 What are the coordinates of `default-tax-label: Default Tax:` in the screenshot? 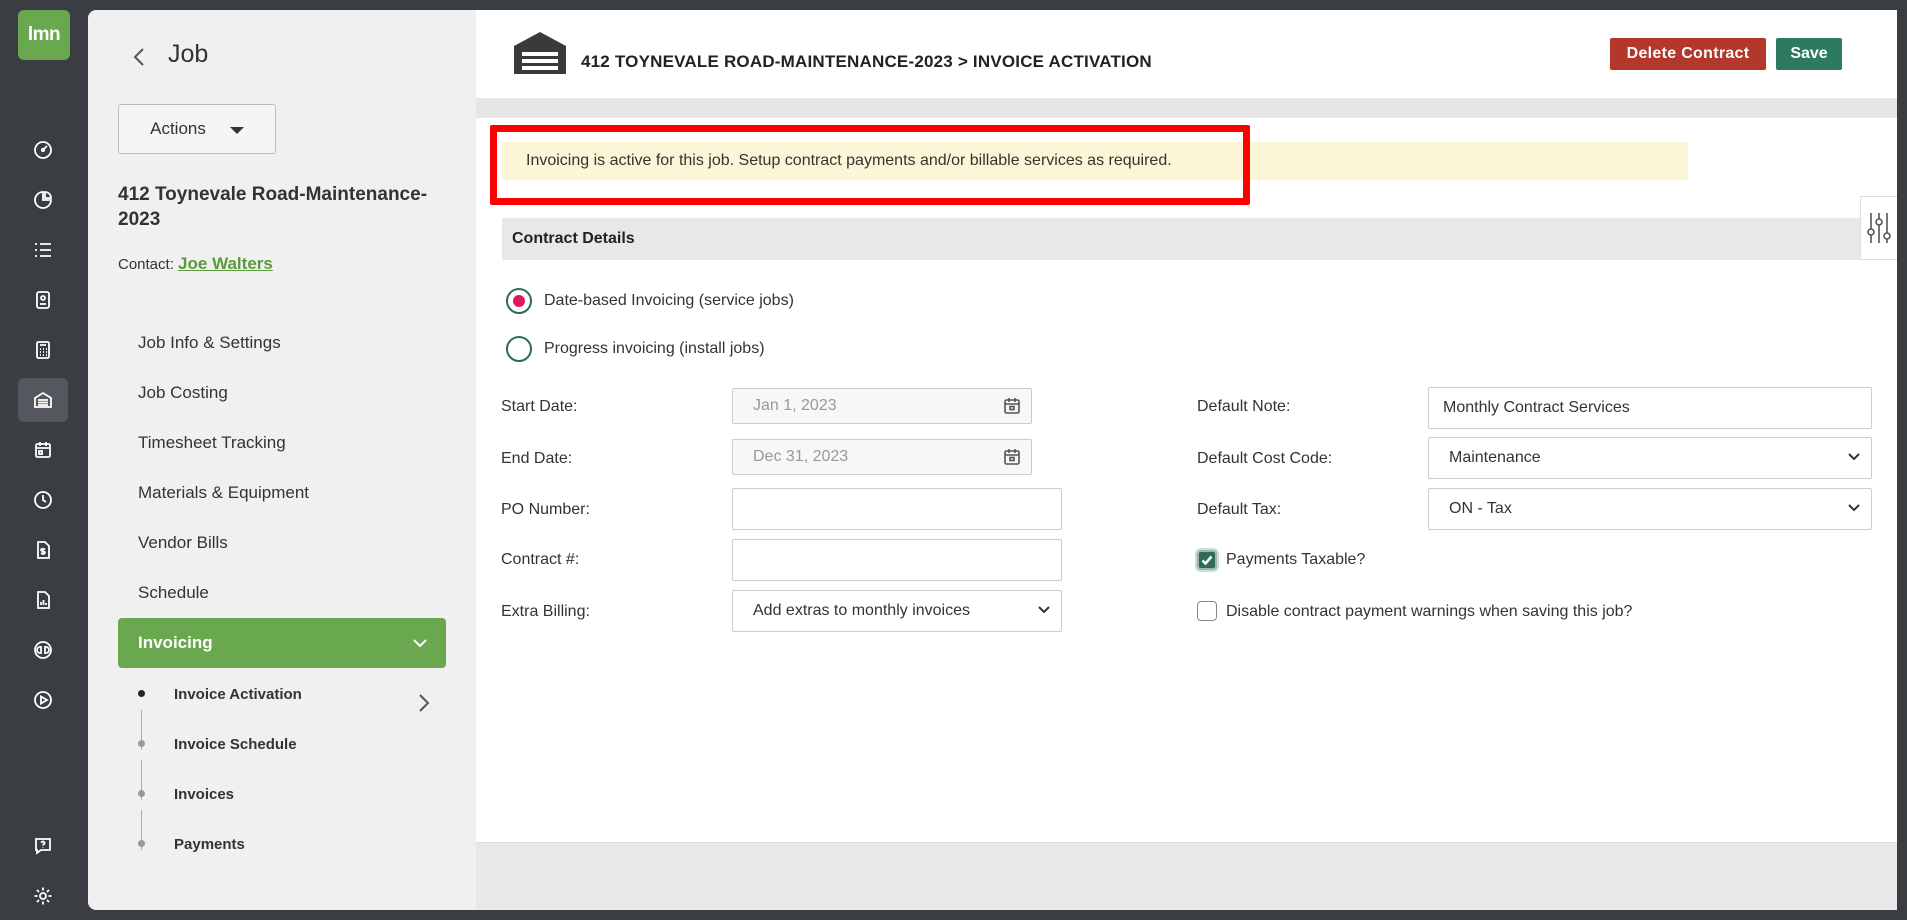 It's located at (1239, 509).